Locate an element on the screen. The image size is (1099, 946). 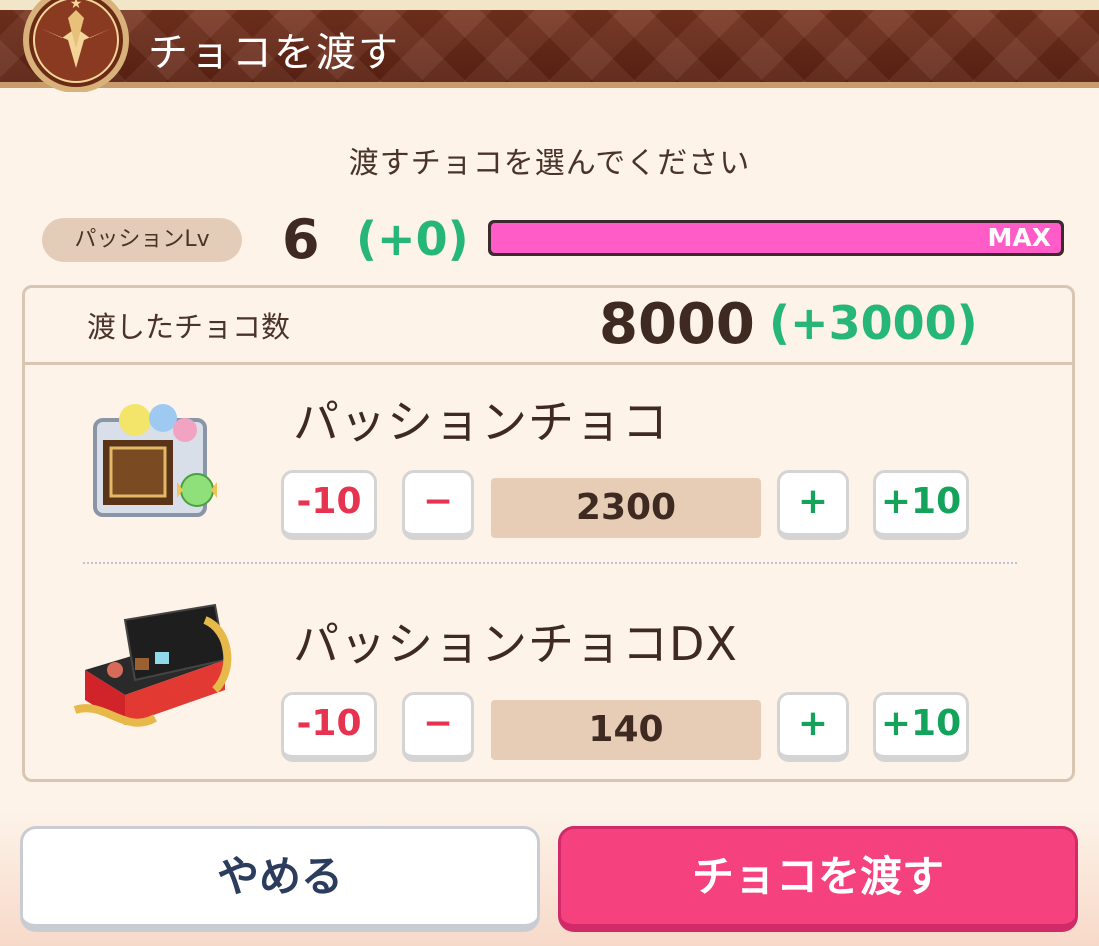
given-count-delta: (+3000) is located at coordinates (873, 323).